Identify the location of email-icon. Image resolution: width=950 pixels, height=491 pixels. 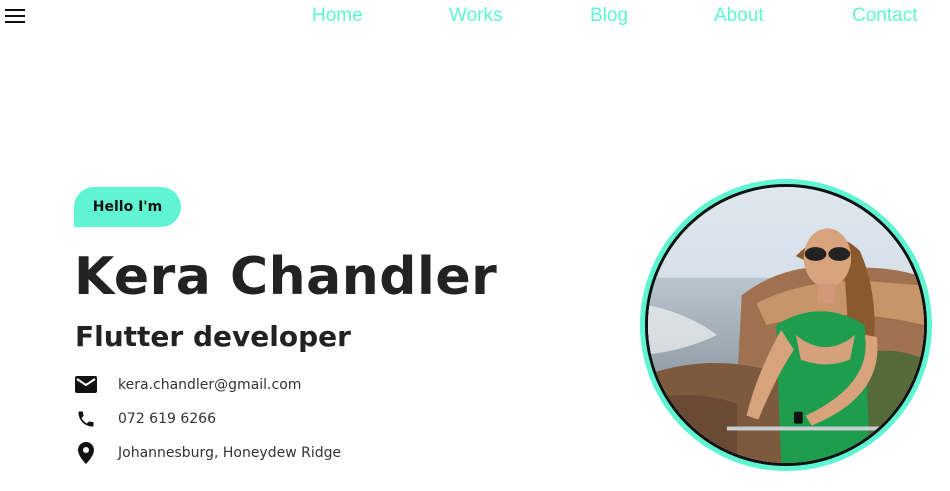
(86, 385).